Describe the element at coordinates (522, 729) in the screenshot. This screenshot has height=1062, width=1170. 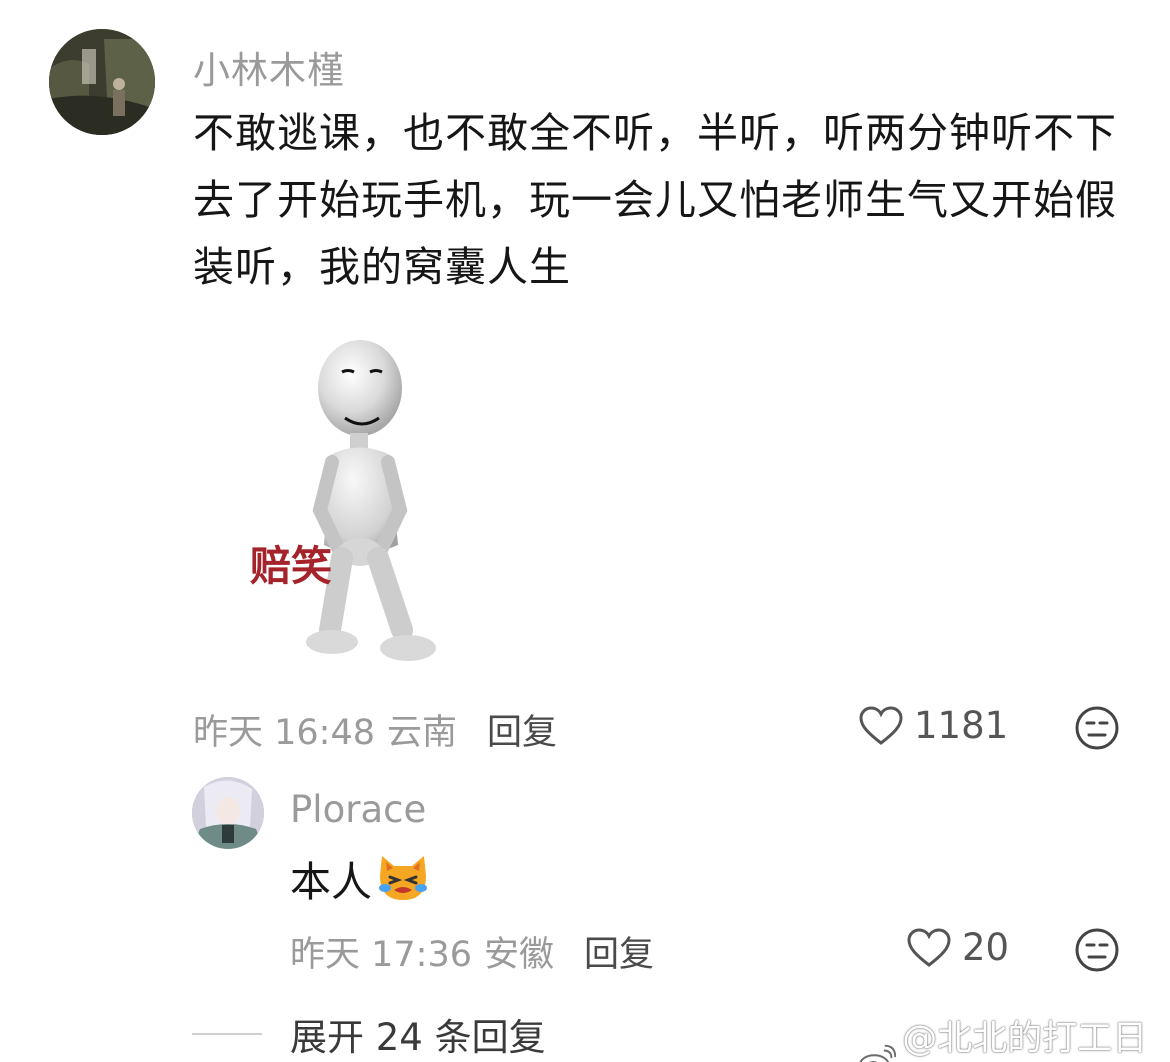
I see `reply-button: 回复` at that location.